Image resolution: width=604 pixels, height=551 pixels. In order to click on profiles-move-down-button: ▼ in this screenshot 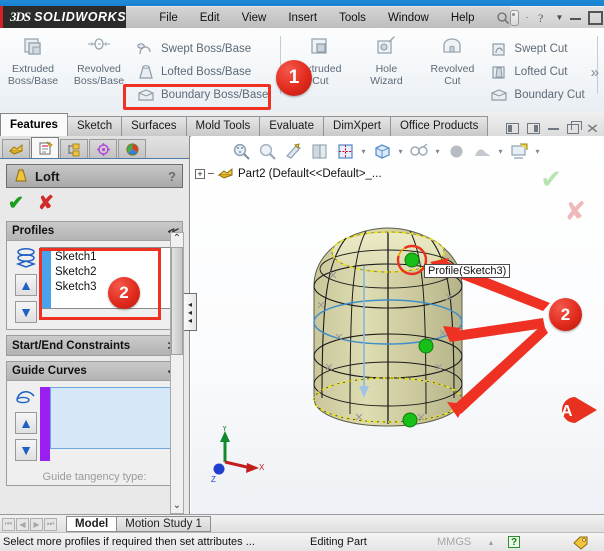, I will do `click(26, 312)`.